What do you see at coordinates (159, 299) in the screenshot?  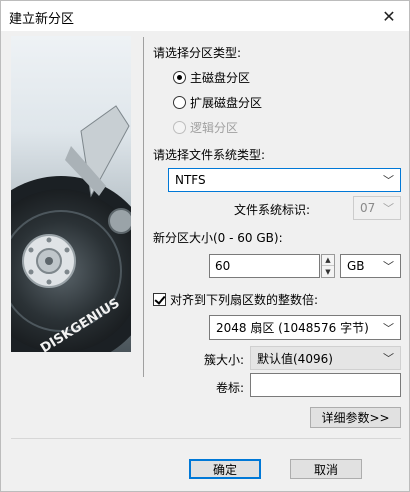 I see `align-sectors-checkbox` at bounding box center [159, 299].